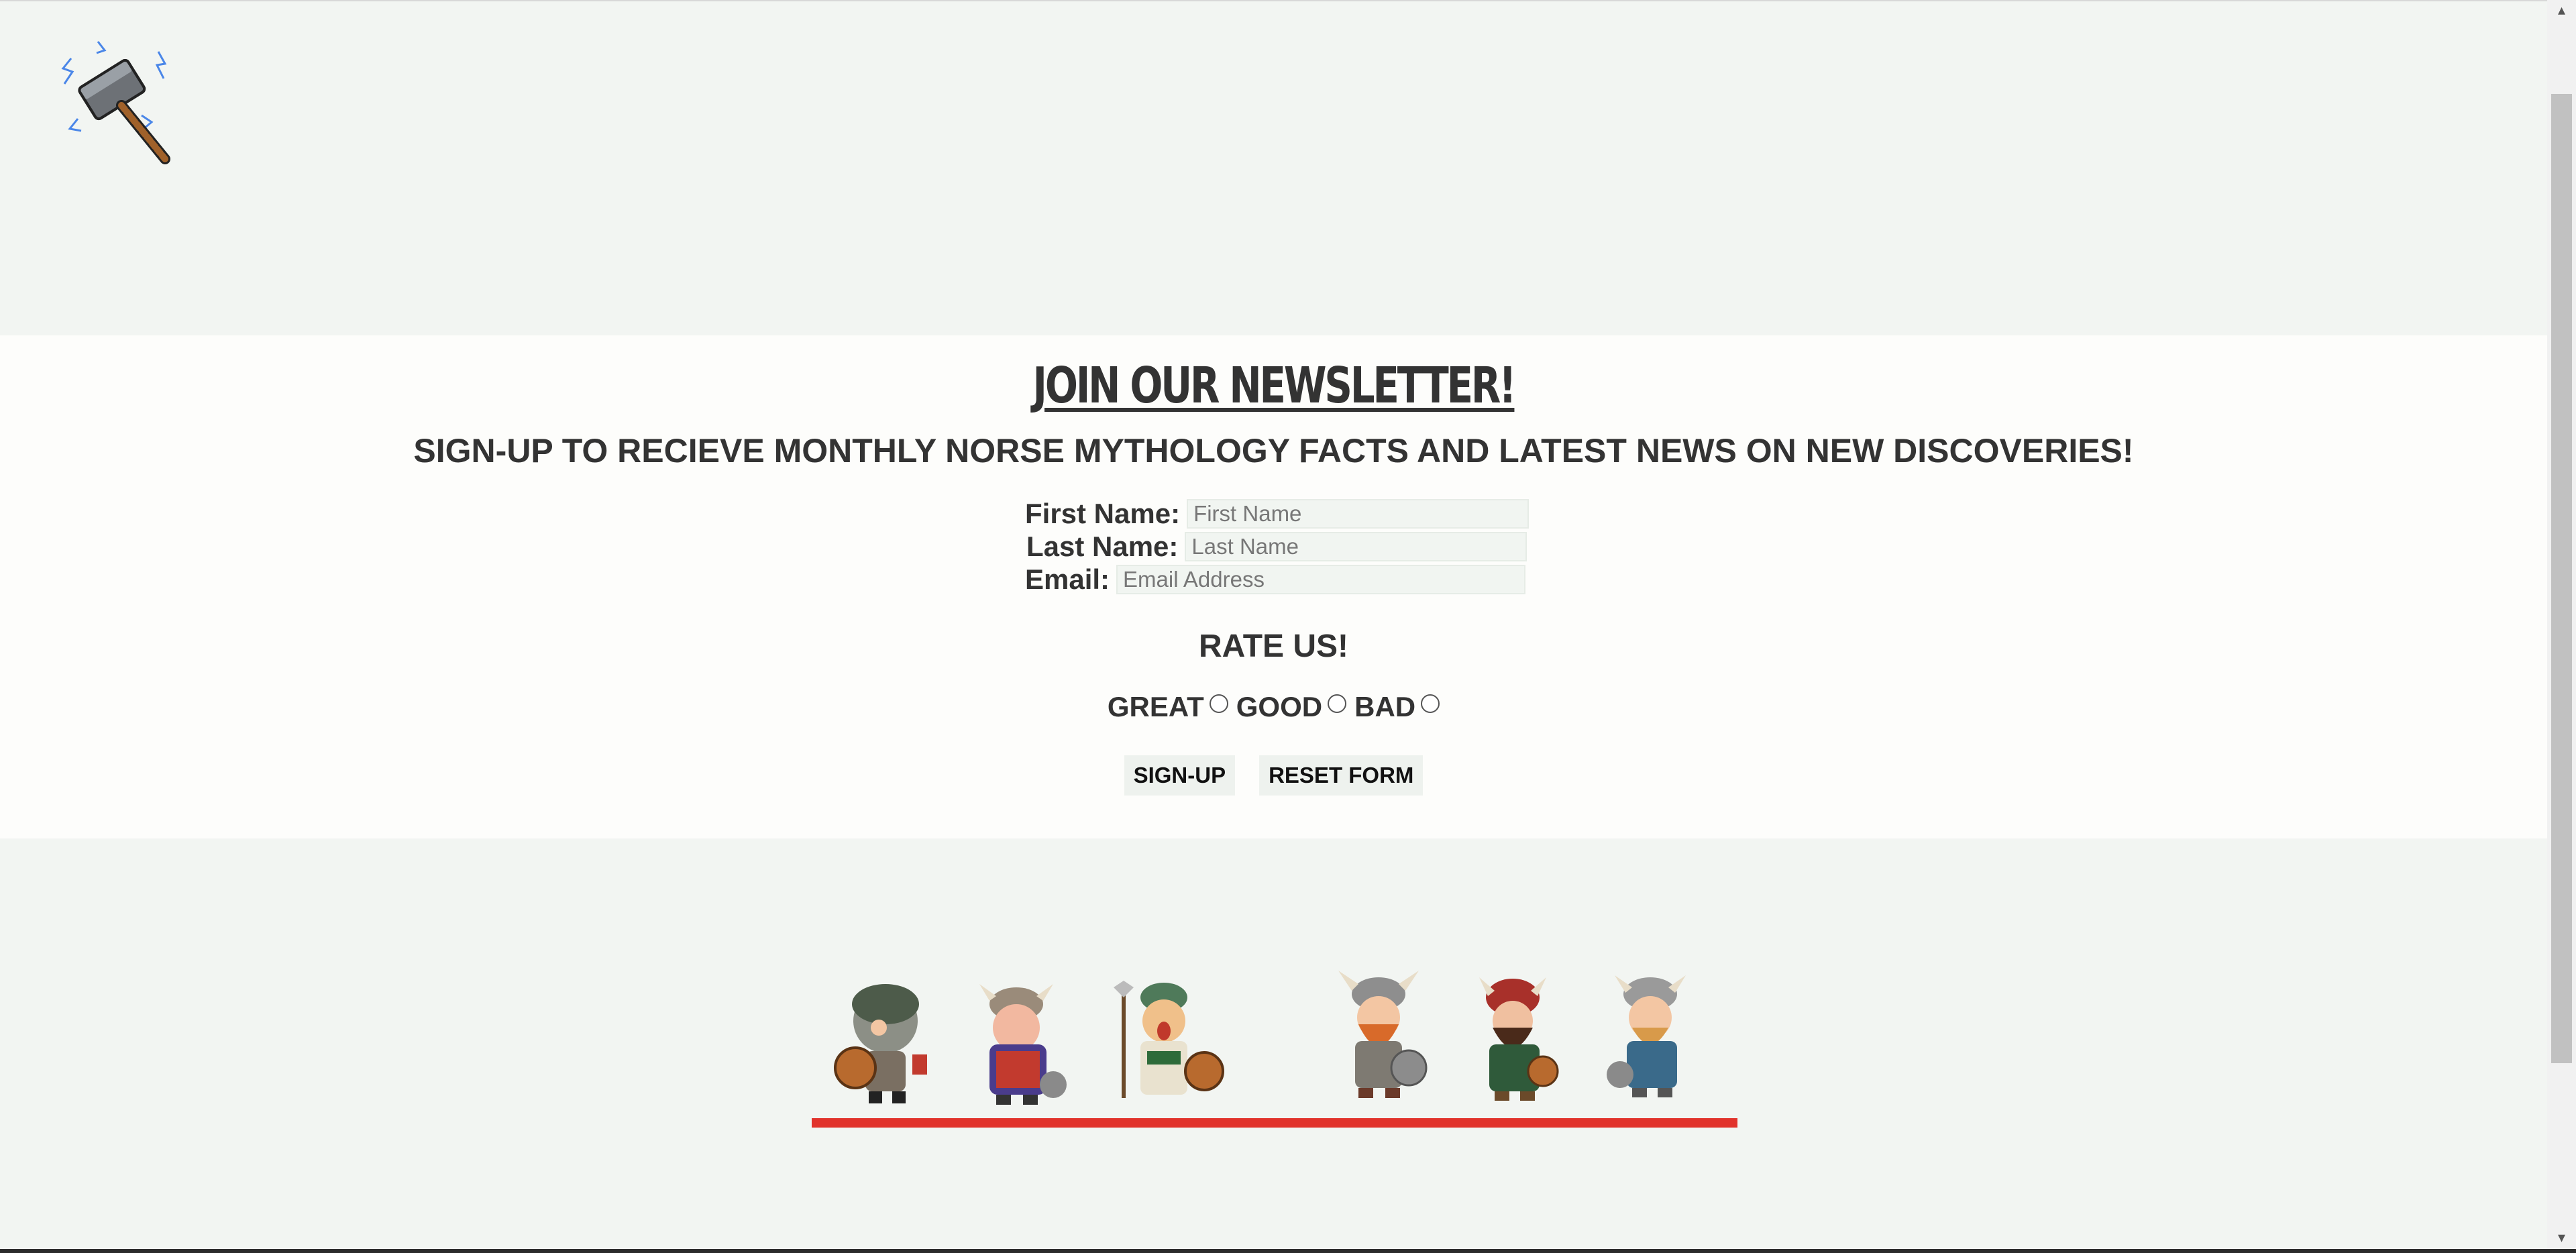 The width and height of the screenshot is (2576, 1253). I want to click on last-name-row: Last Name:, so click(1276, 547).